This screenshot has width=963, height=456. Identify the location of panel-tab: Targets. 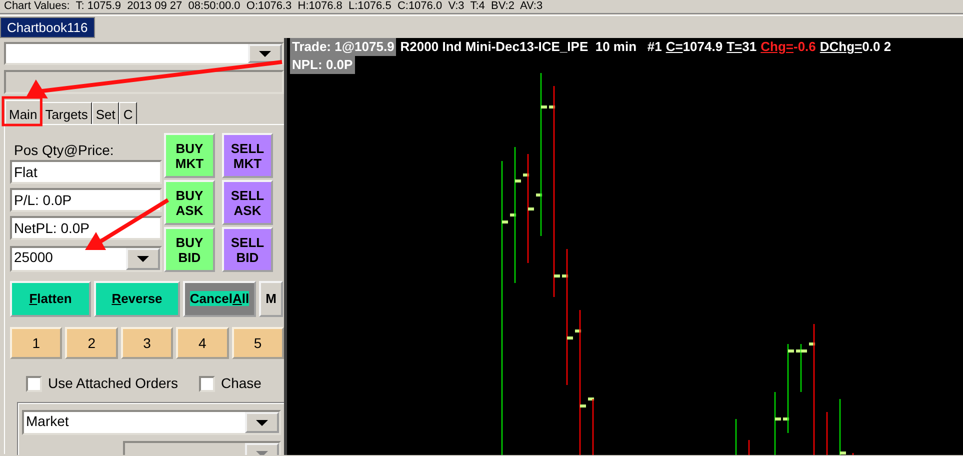
(66, 113).